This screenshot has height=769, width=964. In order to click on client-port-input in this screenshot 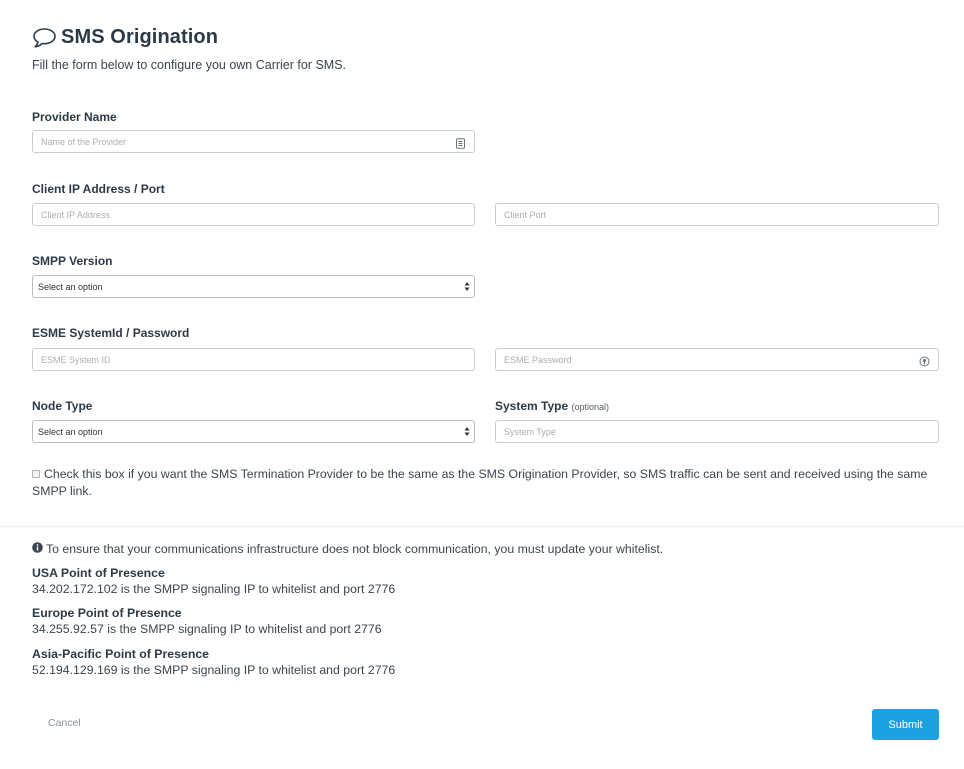, I will do `click(717, 214)`.